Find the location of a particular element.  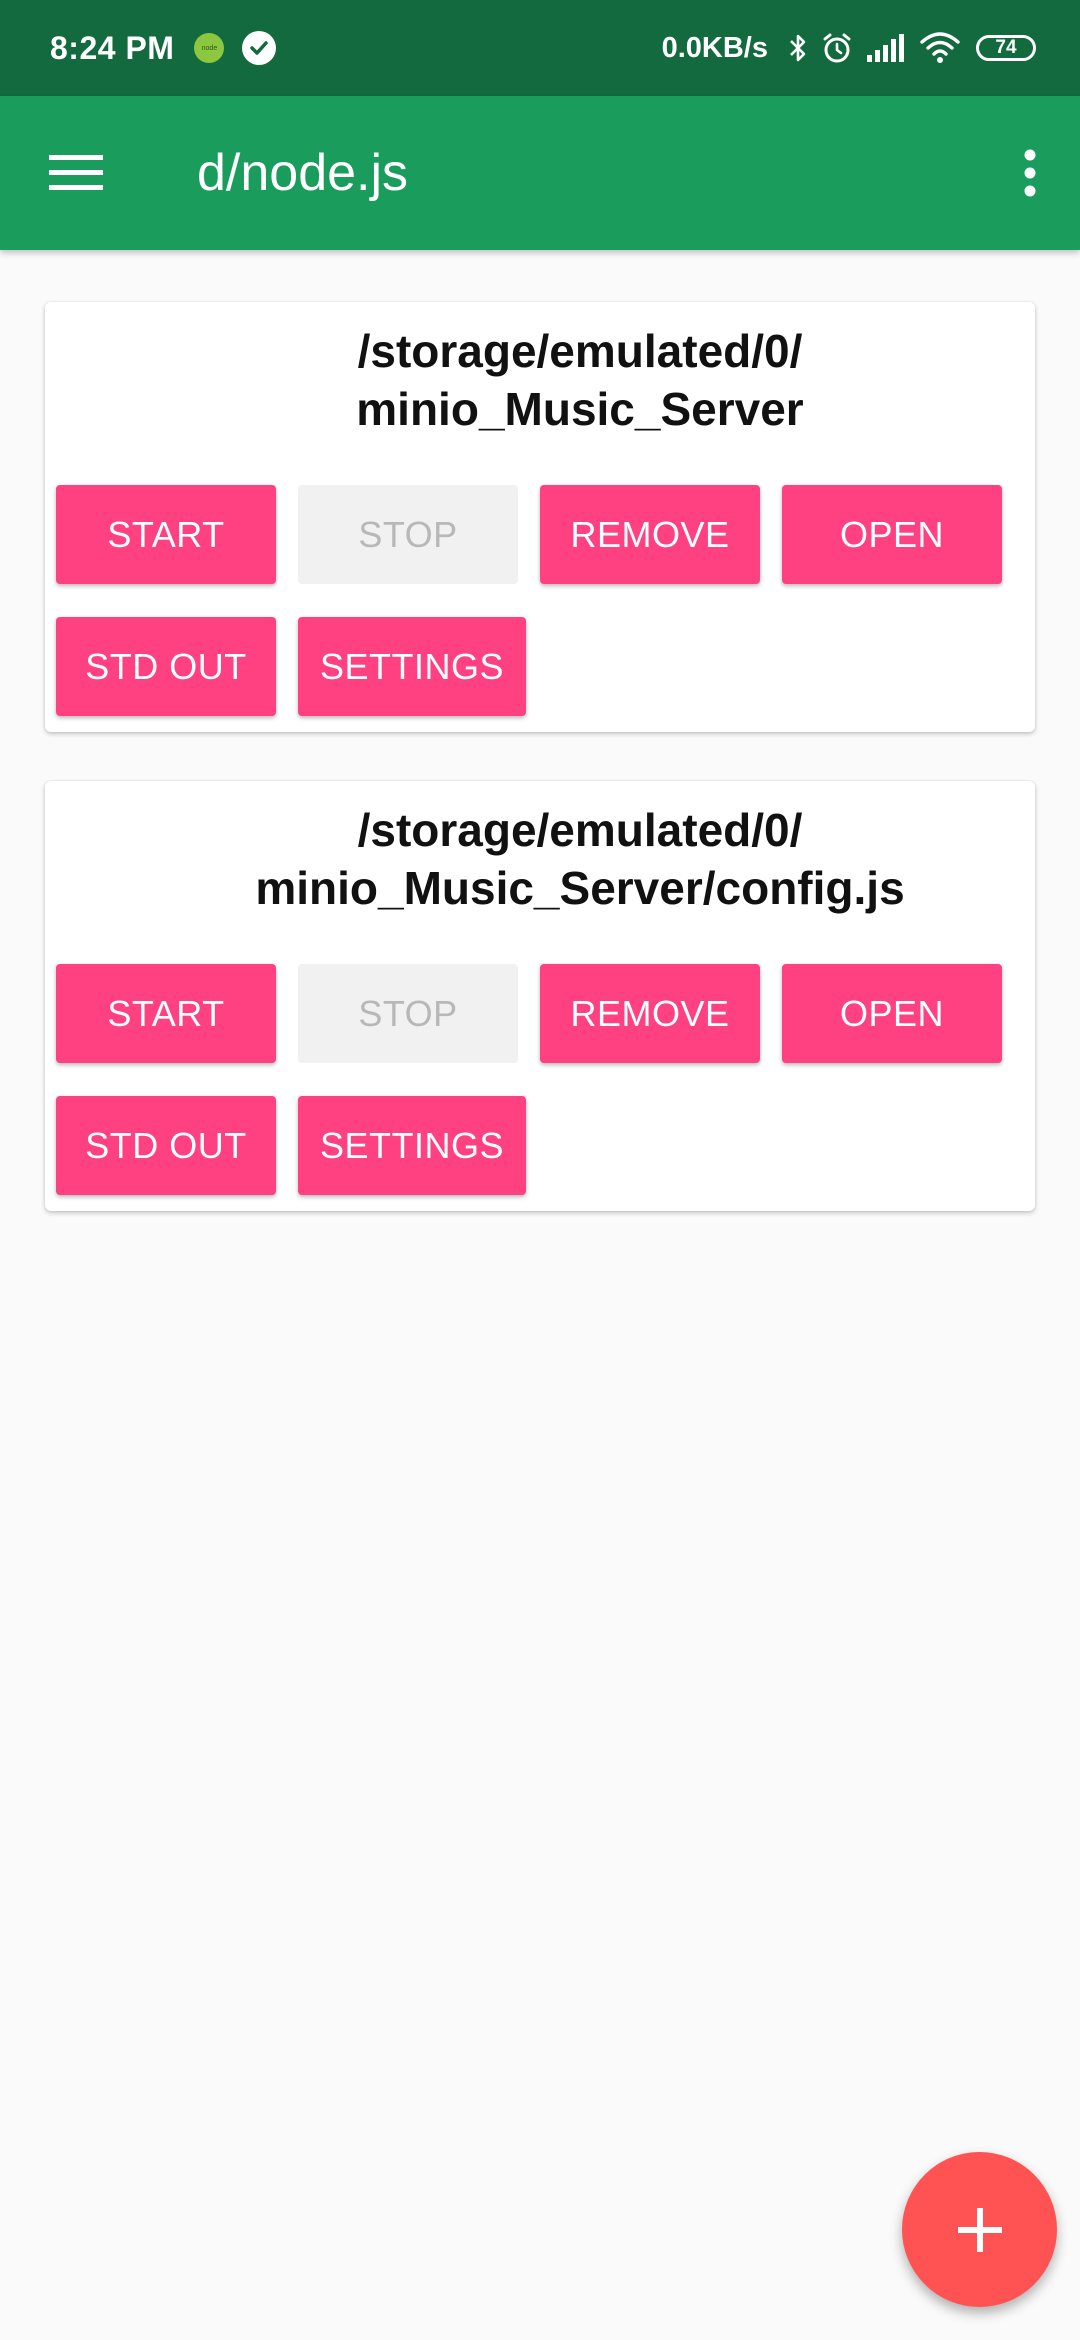

battery-level: 74 is located at coordinates (1006, 47).